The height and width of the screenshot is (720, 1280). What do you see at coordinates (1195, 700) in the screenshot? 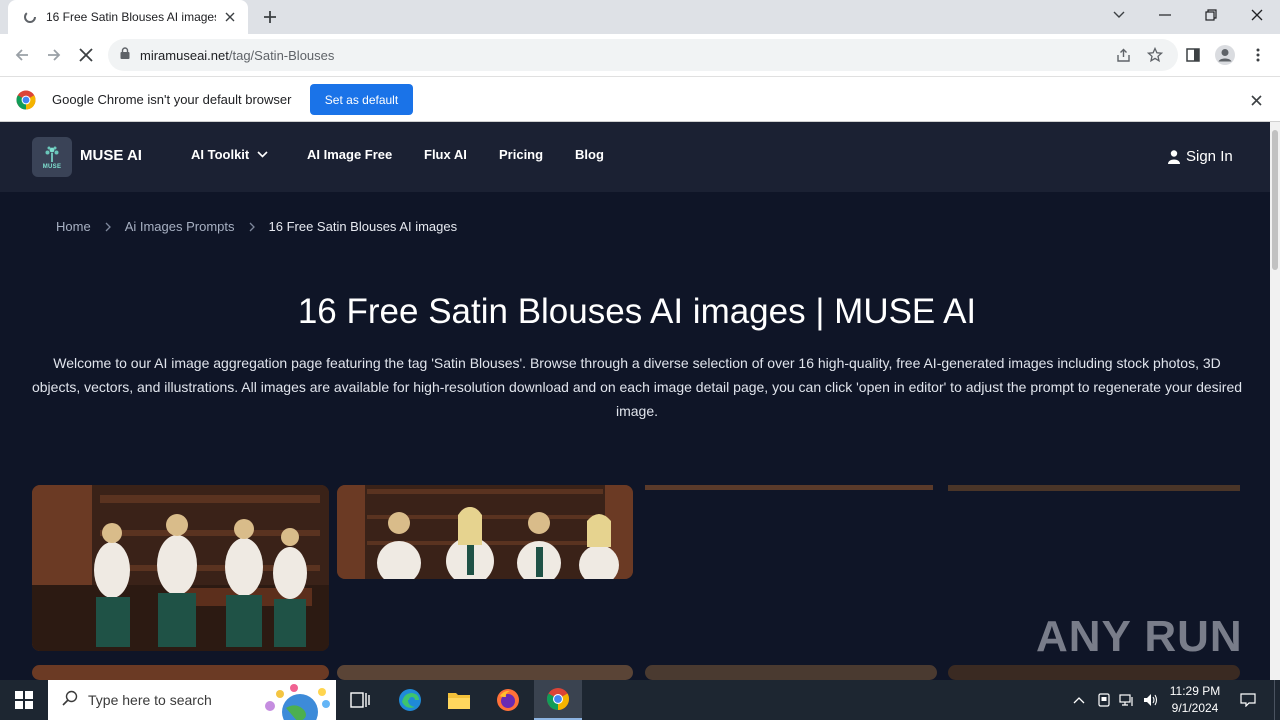
I see `taskbar-clock: 11:29 PM 9/1/2024` at bounding box center [1195, 700].